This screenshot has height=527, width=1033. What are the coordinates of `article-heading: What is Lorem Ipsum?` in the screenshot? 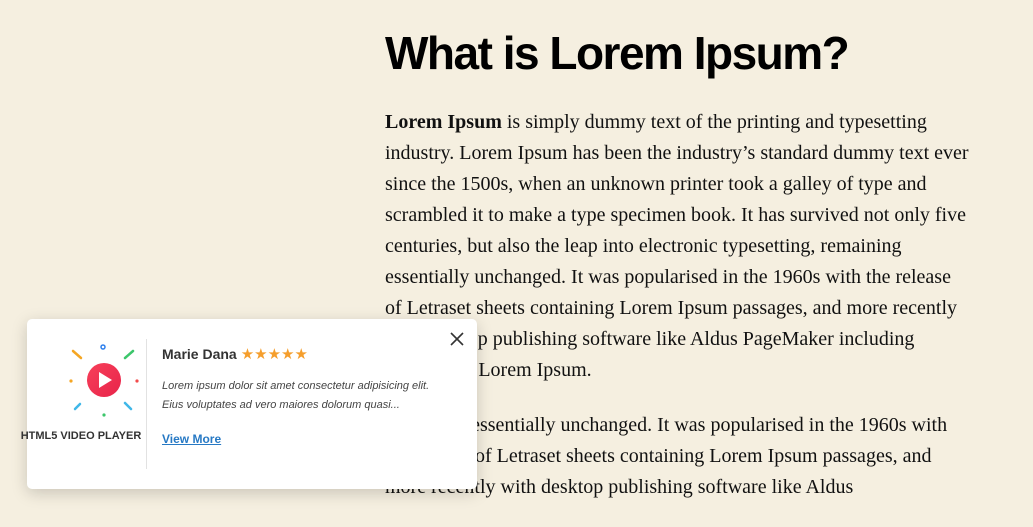 It's located at (617, 53).